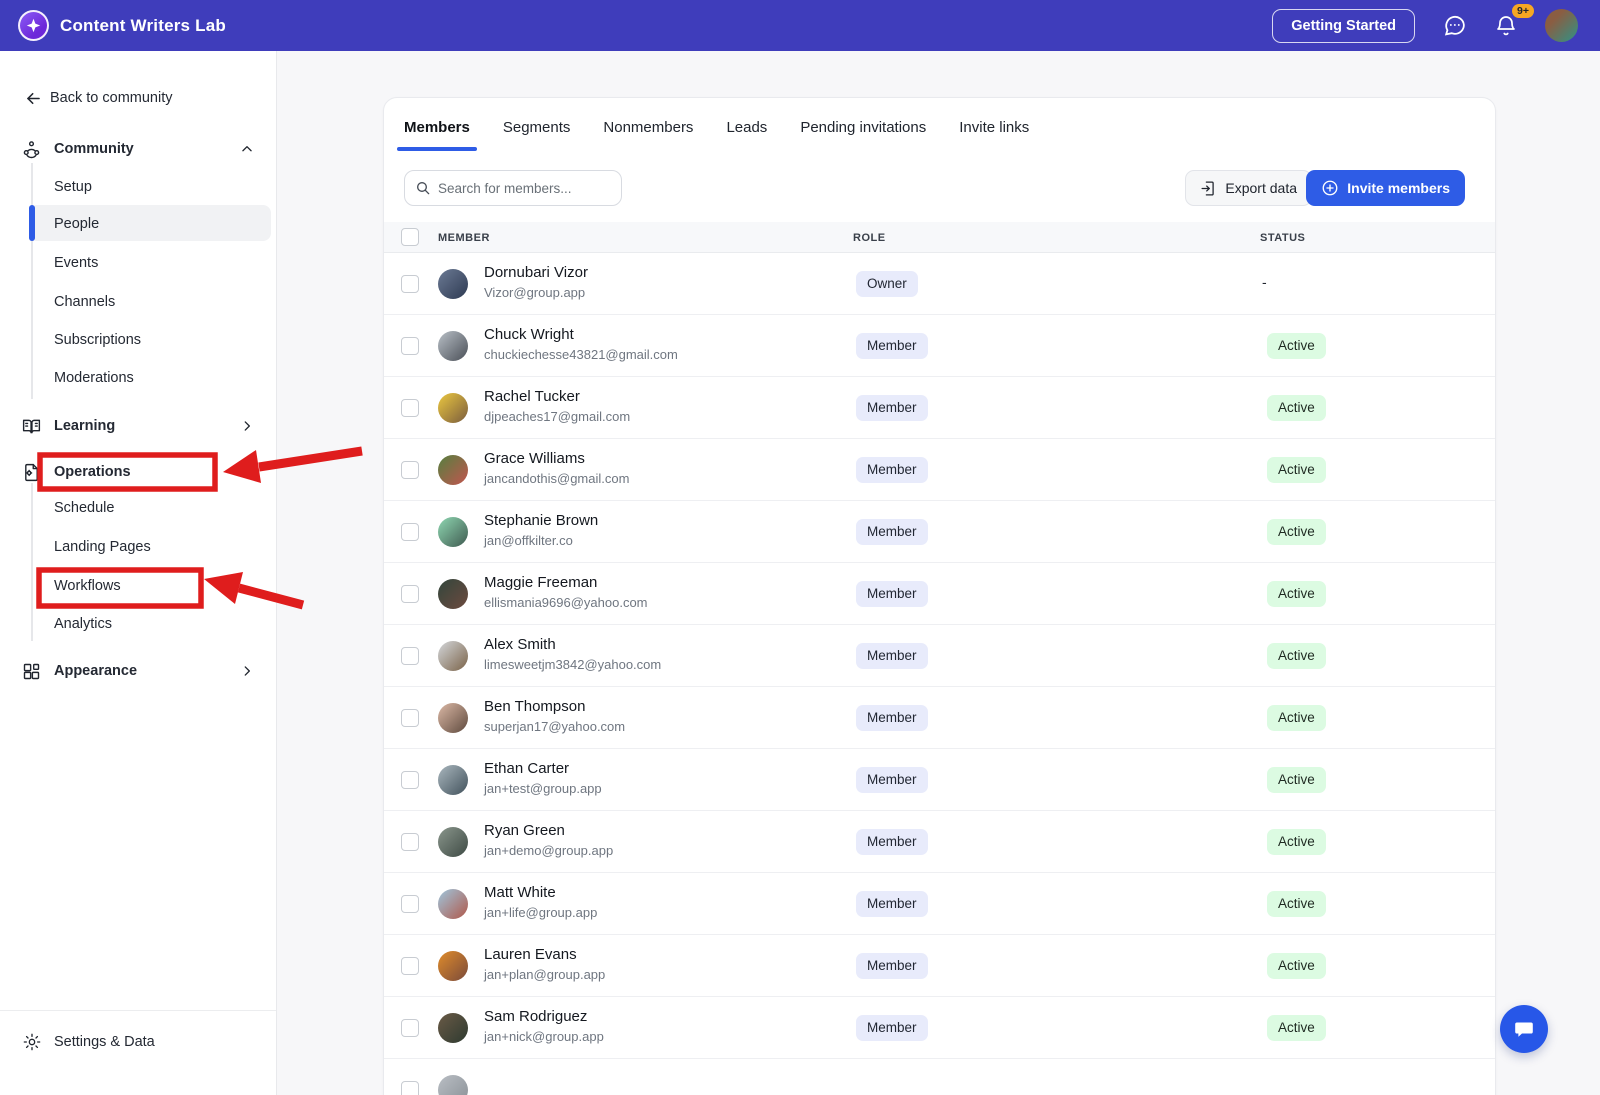 This screenshot has width=1600, height=1095. What do you see at coordinates (1264, 282) in the screenshot?
I see `status-dash: -` at bounding box center [1264, 282].